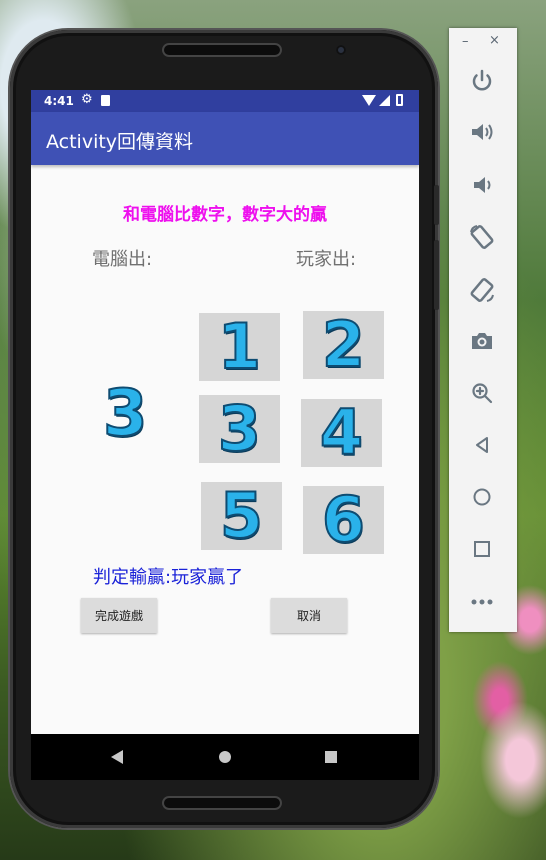  I want to click on computer-choice-digit: 3, so click(125, 414).